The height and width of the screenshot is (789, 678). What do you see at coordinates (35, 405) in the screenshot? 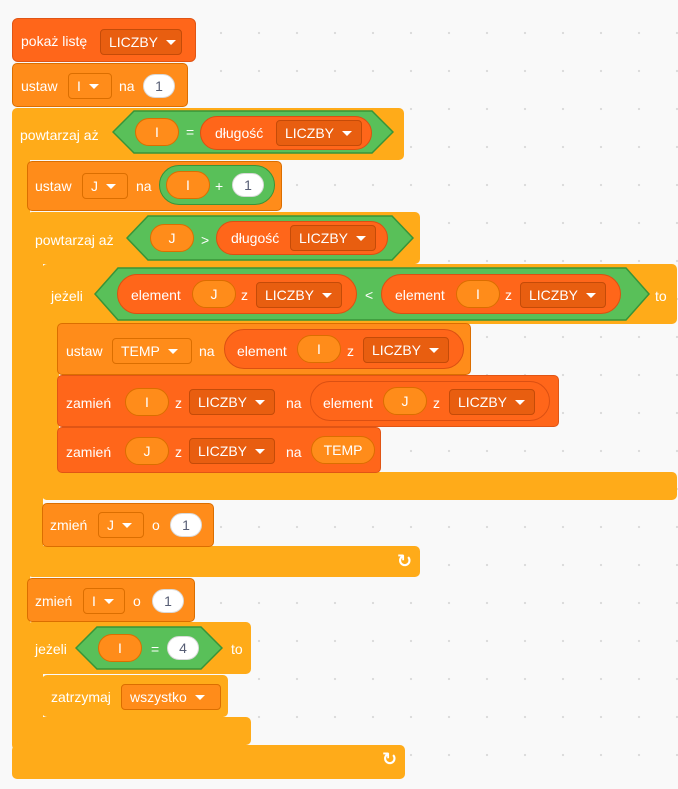
I see `repeat-inner-arm` at bounding box center [35, 405].